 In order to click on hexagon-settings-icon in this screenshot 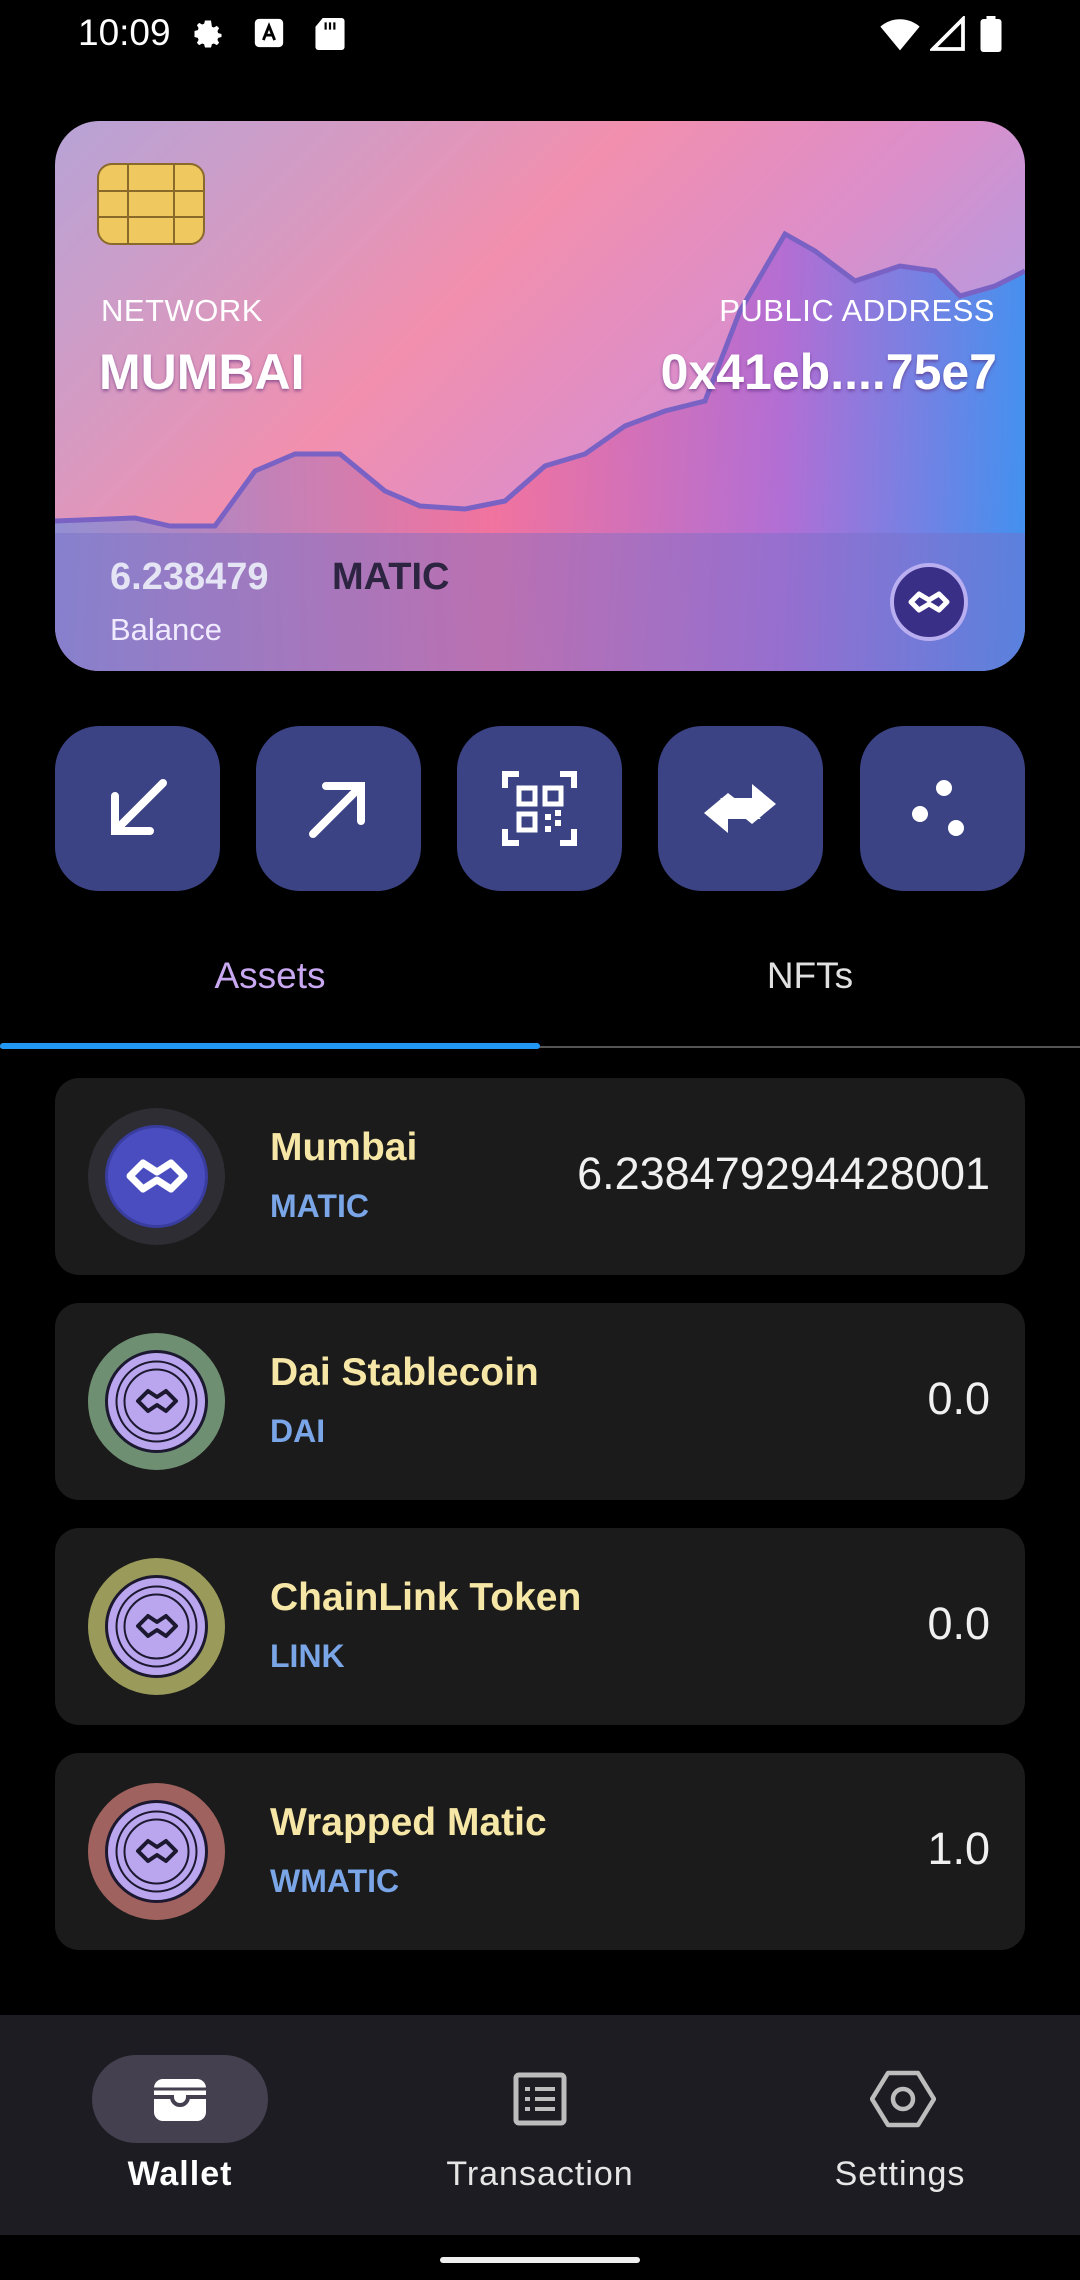, I will do `click(903, 2099)`.